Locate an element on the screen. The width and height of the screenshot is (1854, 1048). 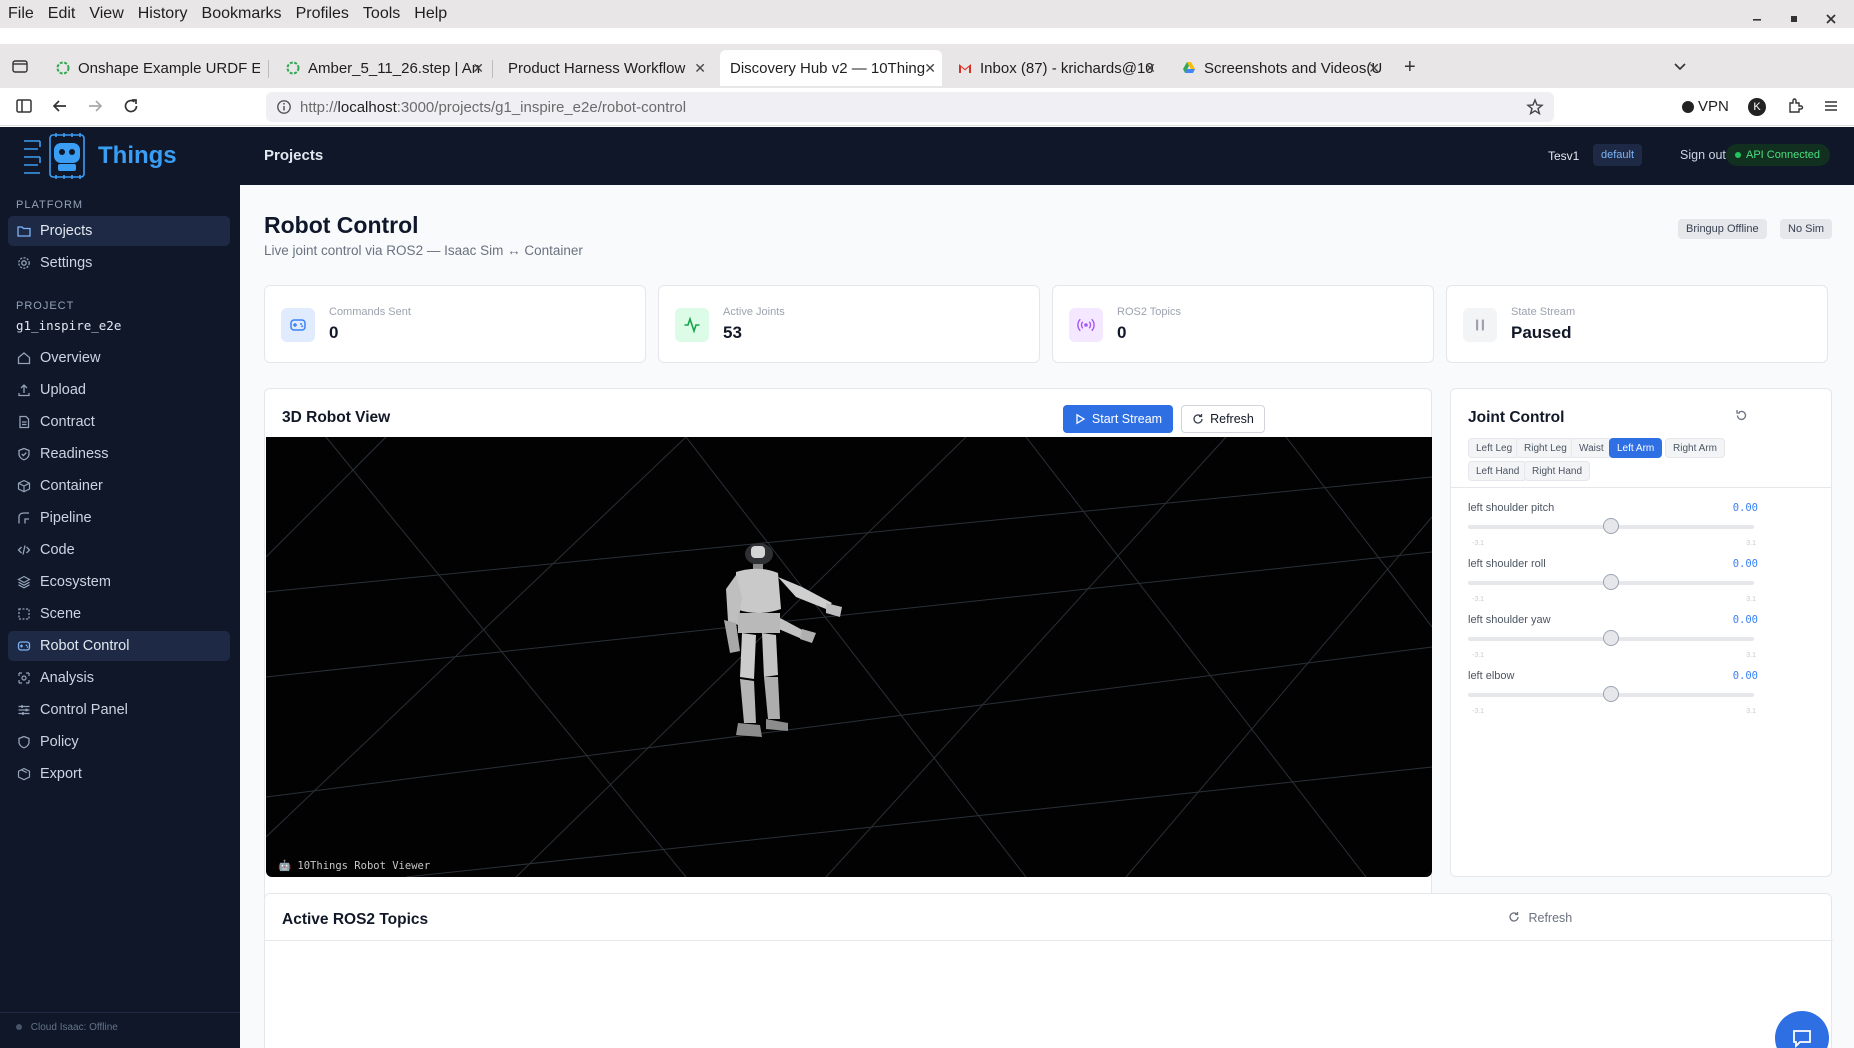
sidebar-item-scene: Scene is located at coordinates (119, 614).